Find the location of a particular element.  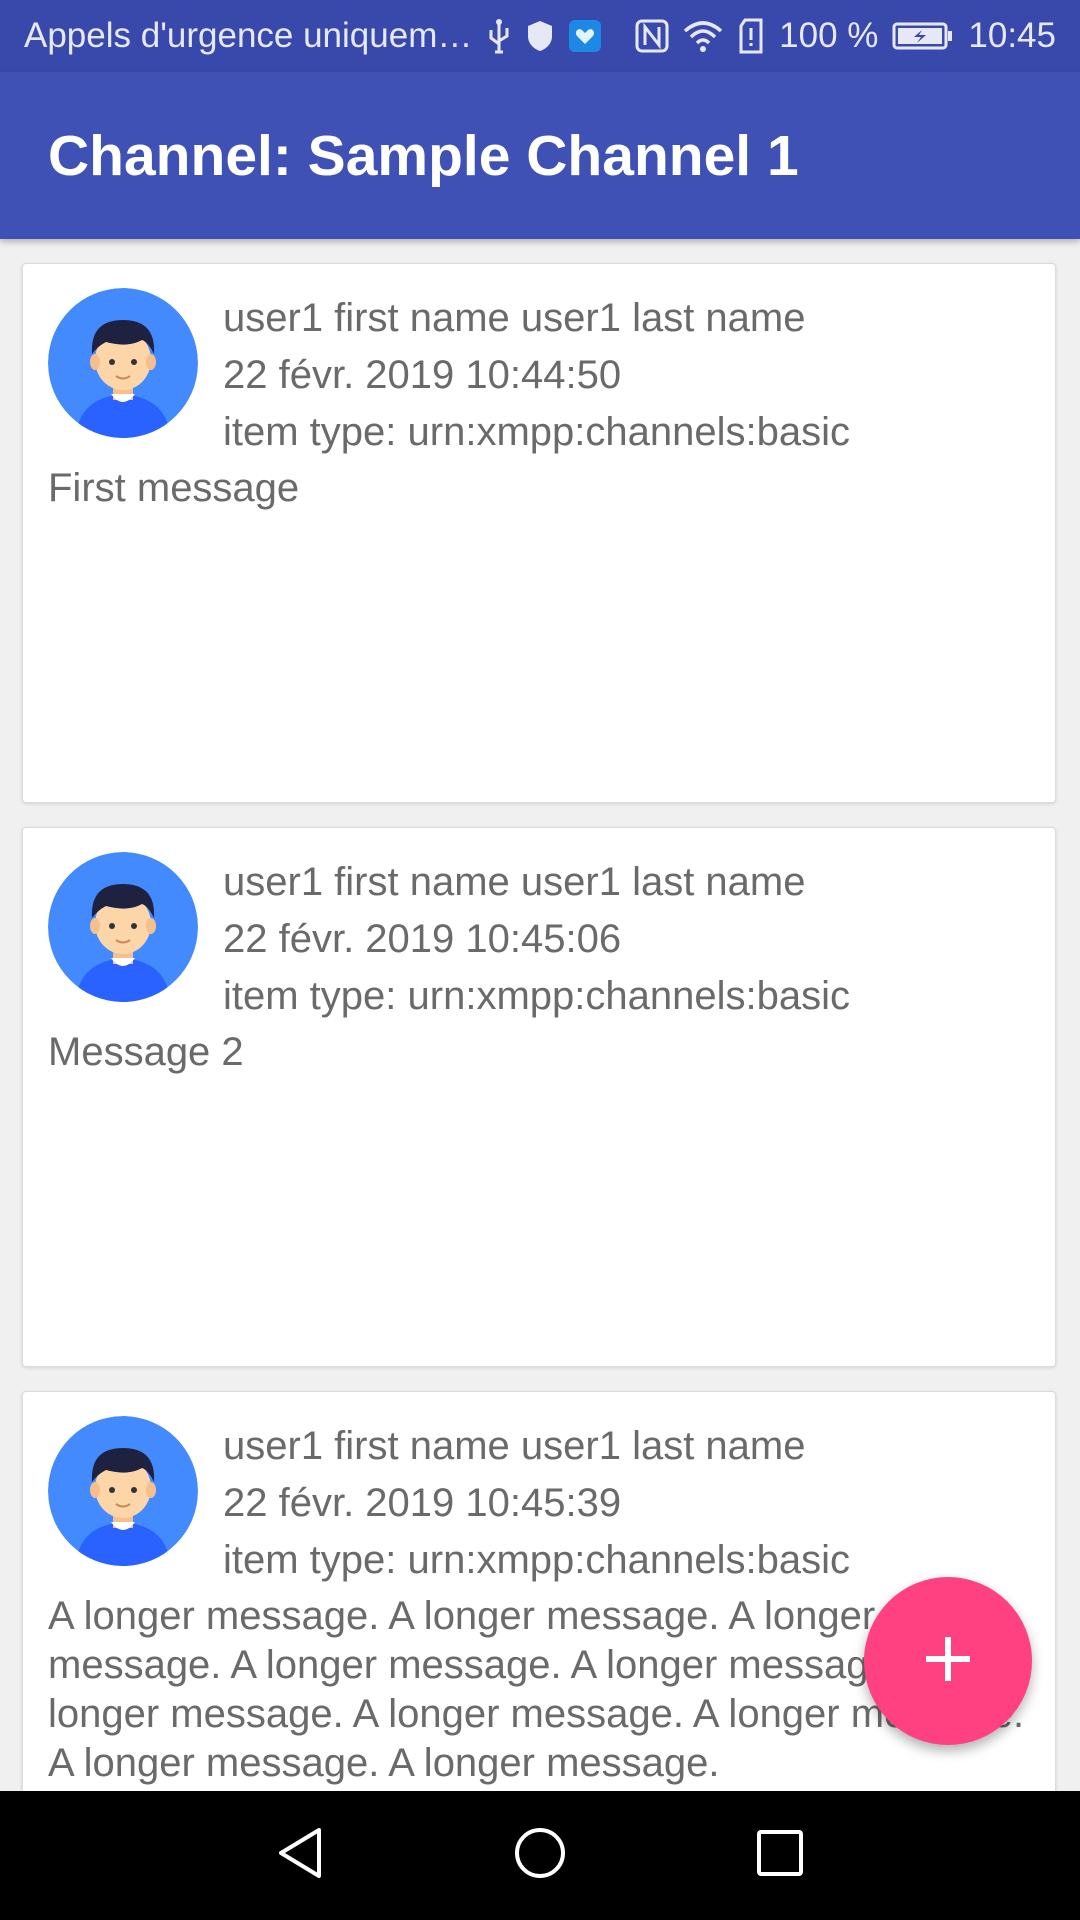

status-bar: Appels d'urgence uniquem… 100 % 10:45 is located at coordinates (540, 36).